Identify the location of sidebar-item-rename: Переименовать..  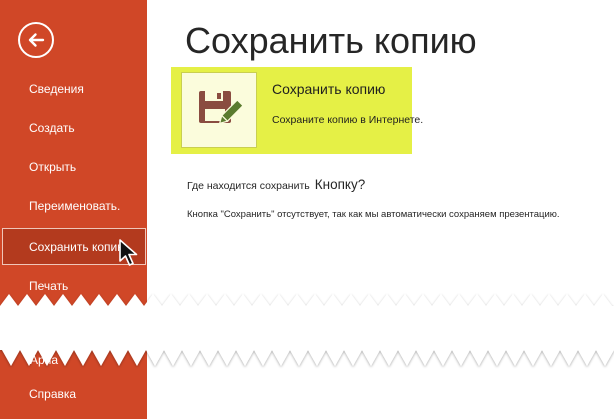
(73, 206).